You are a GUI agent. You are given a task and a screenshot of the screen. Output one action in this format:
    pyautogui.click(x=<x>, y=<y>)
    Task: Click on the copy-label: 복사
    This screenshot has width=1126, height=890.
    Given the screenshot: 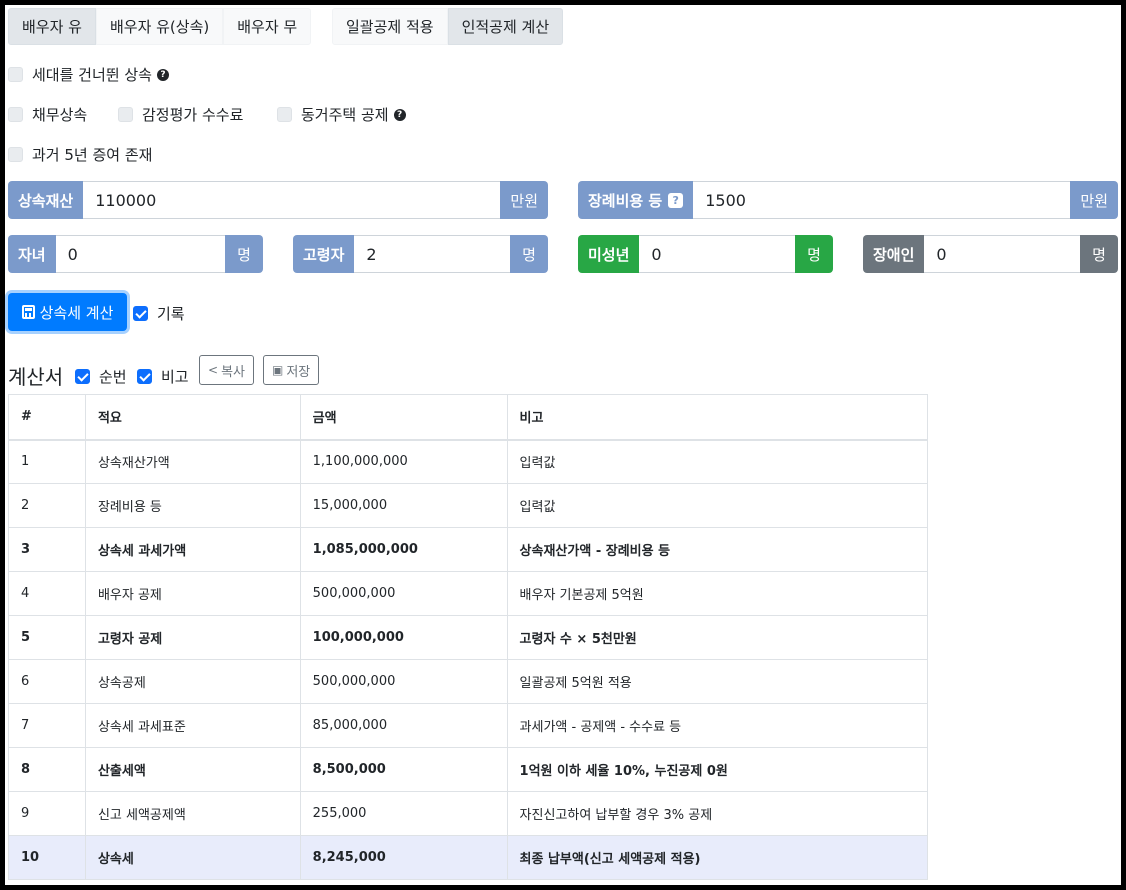 What is the action you would take?
    pyautogui.click(x=233, y=372)
    